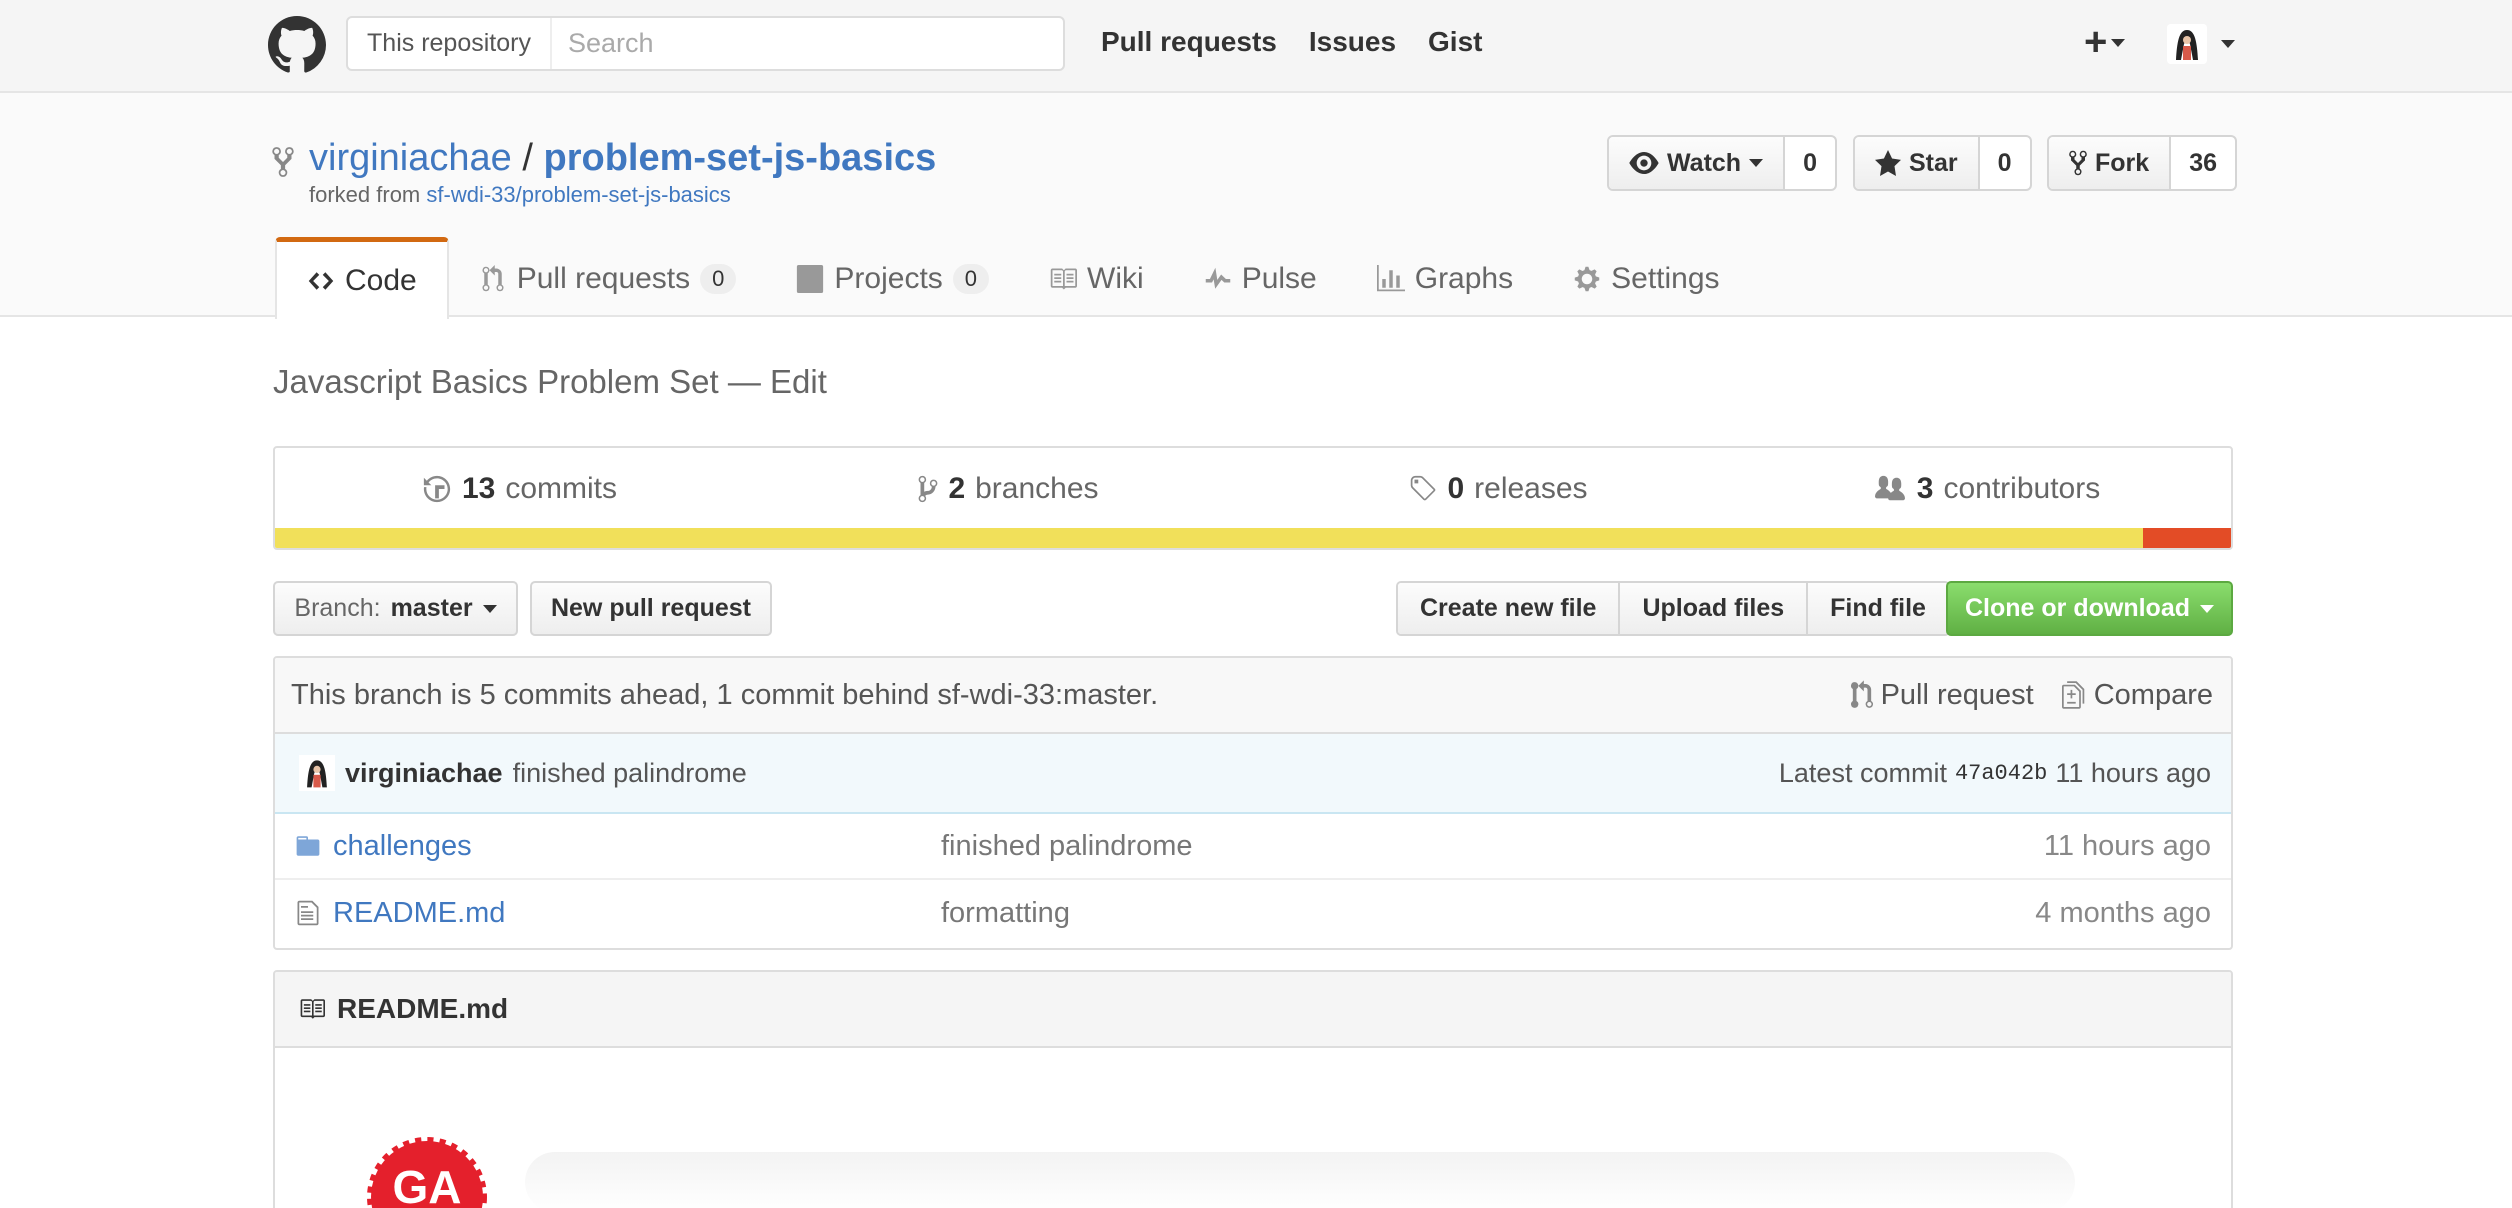 Image resolution: width=2512 pixels, height=1208 pixels. Describe the element at coordinates (810, 279) in the screenshot. I see `project-icon` at that location.